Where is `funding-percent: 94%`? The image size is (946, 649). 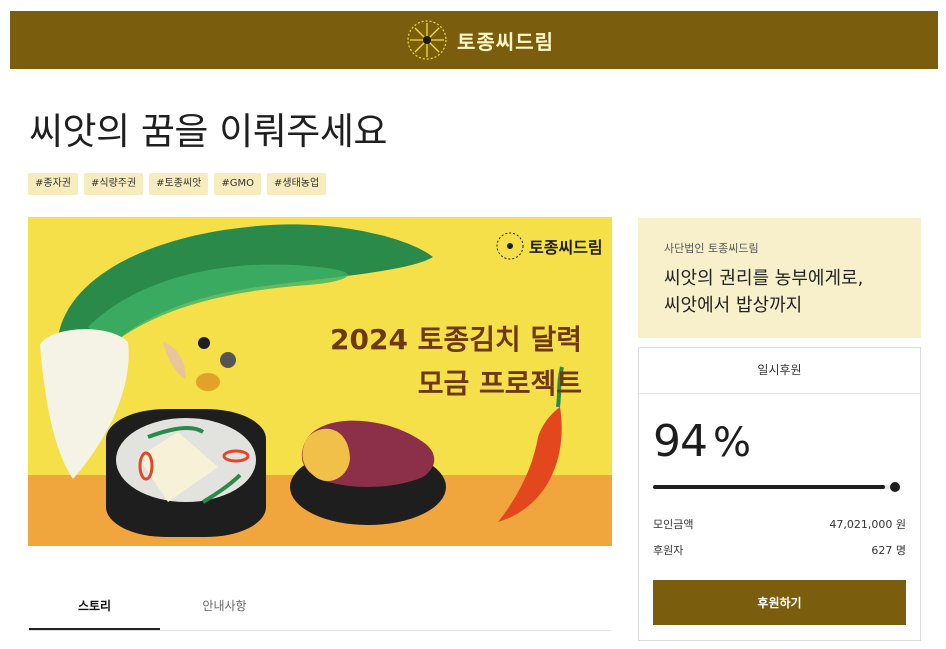 funding-percent: 94% is located at coordinates (702, 441).